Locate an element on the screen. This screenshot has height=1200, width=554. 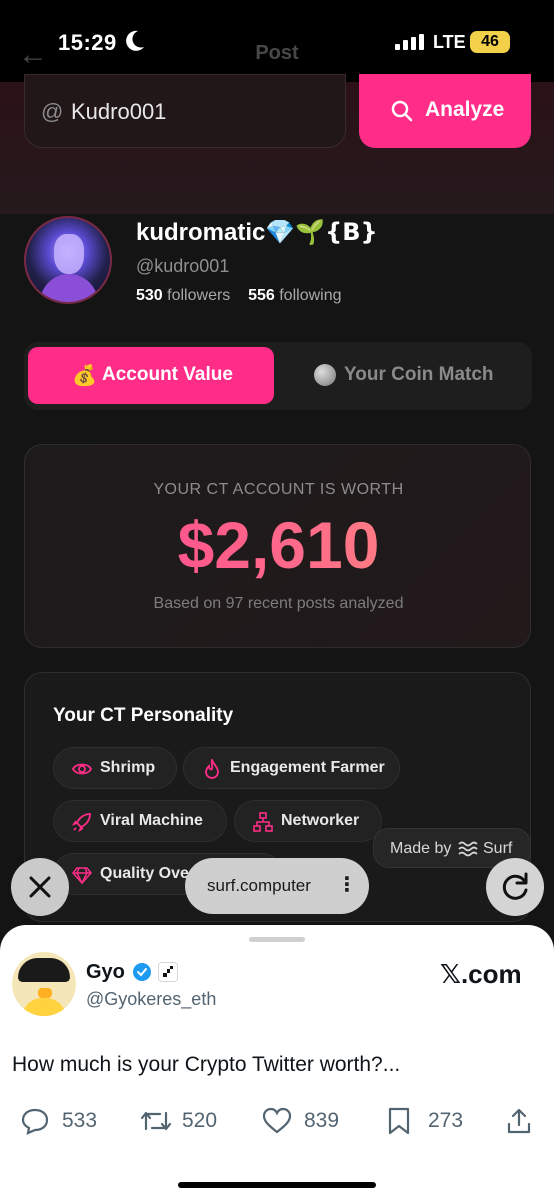
bookmark-button: 273 is located at coordinates (431, 1121).